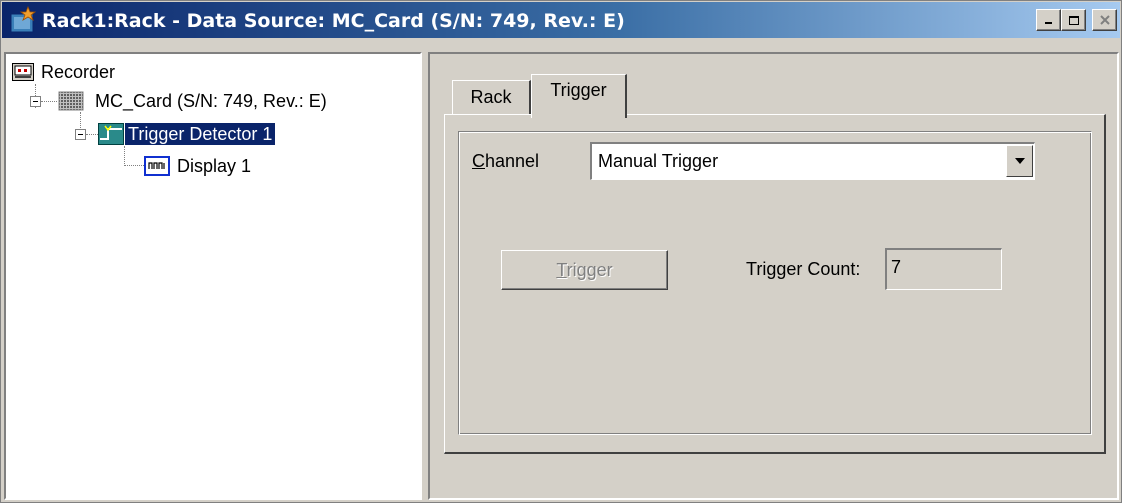 The width and height of the screenshot is (1122, 503). What do you see at coordinates (71, 101) in the screenshot?
I see `card-icon` at bounding box center [71, 101].